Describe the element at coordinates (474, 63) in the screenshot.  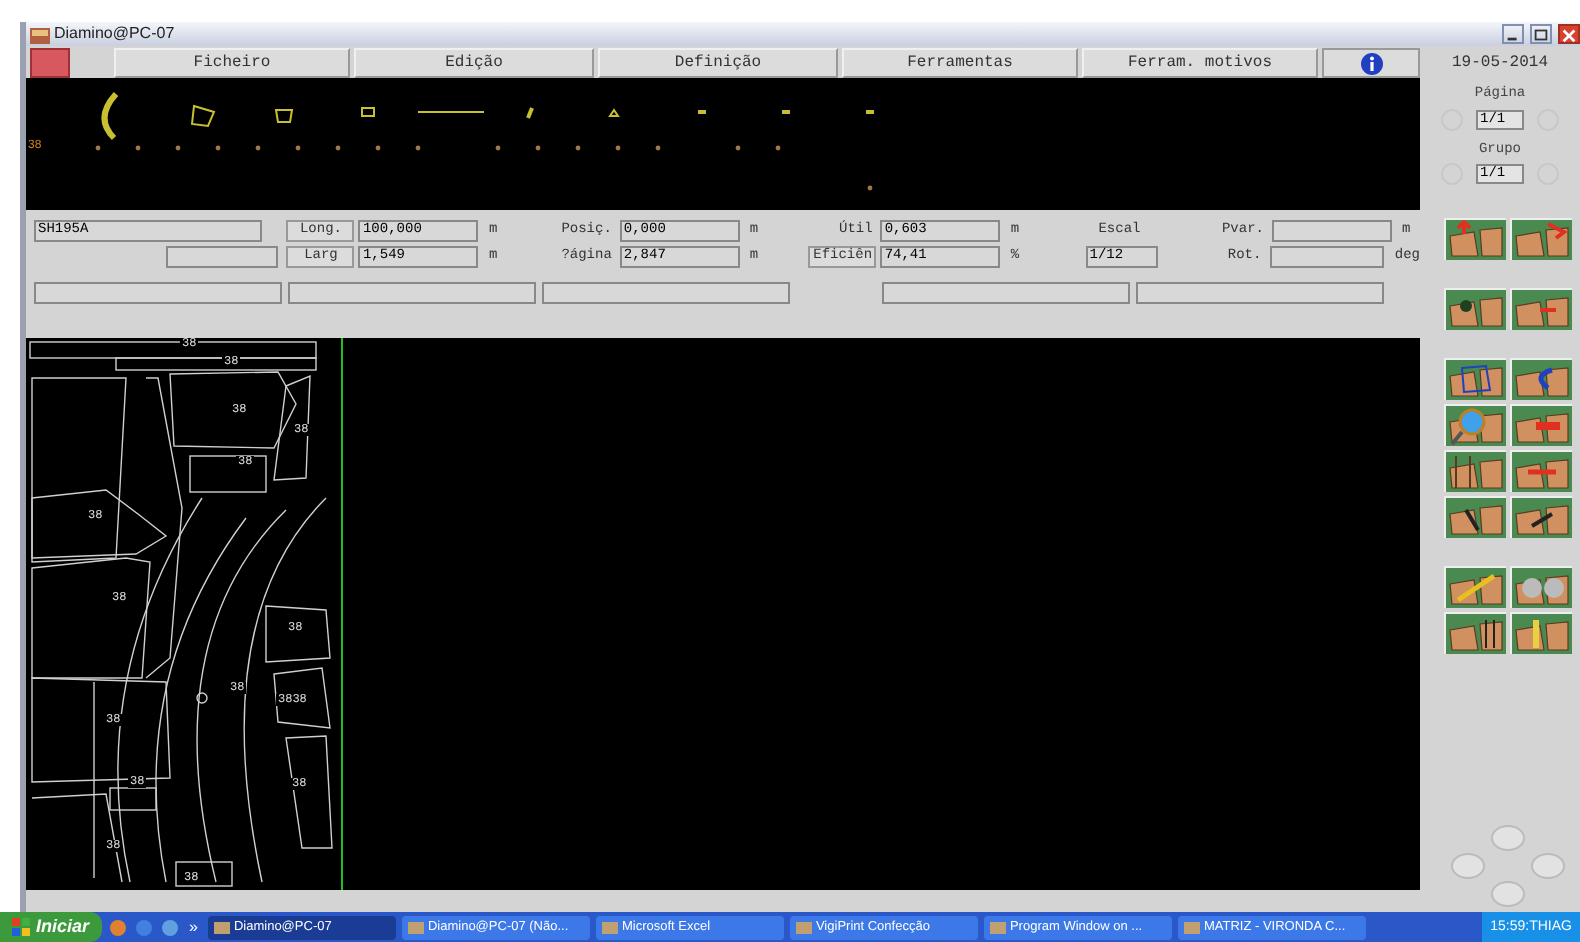
I see `menu-item: Edição` at that location.